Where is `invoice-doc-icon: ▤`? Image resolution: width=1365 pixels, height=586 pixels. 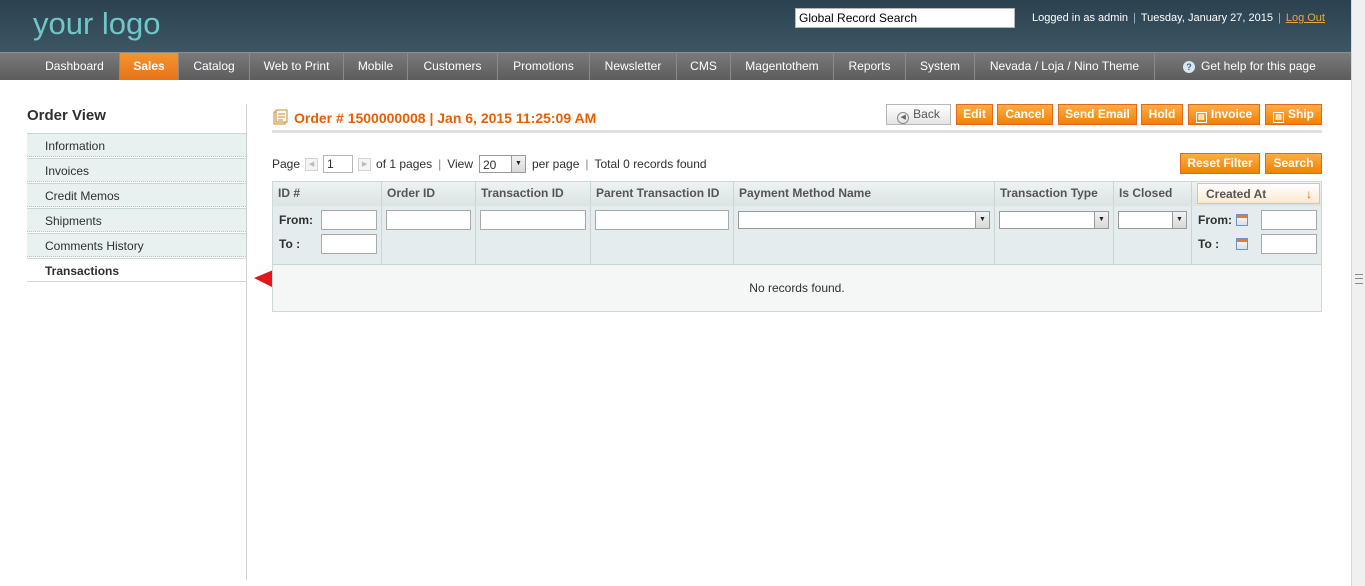 invoice-doc-icon: ▤ is located at coordinates (1201, 117).